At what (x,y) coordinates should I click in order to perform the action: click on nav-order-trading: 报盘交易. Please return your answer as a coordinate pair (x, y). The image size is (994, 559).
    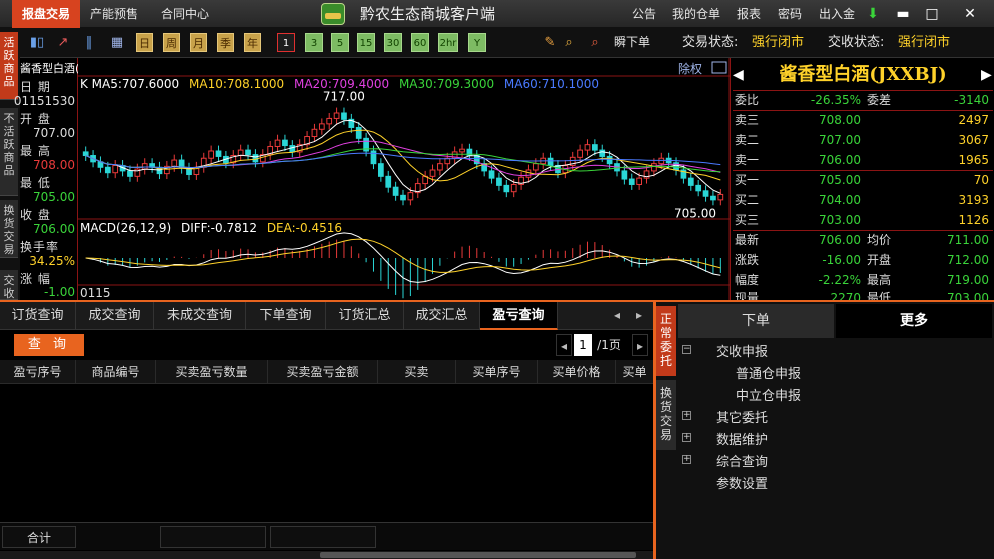
    Looking at the image, I should click on (46, 14).